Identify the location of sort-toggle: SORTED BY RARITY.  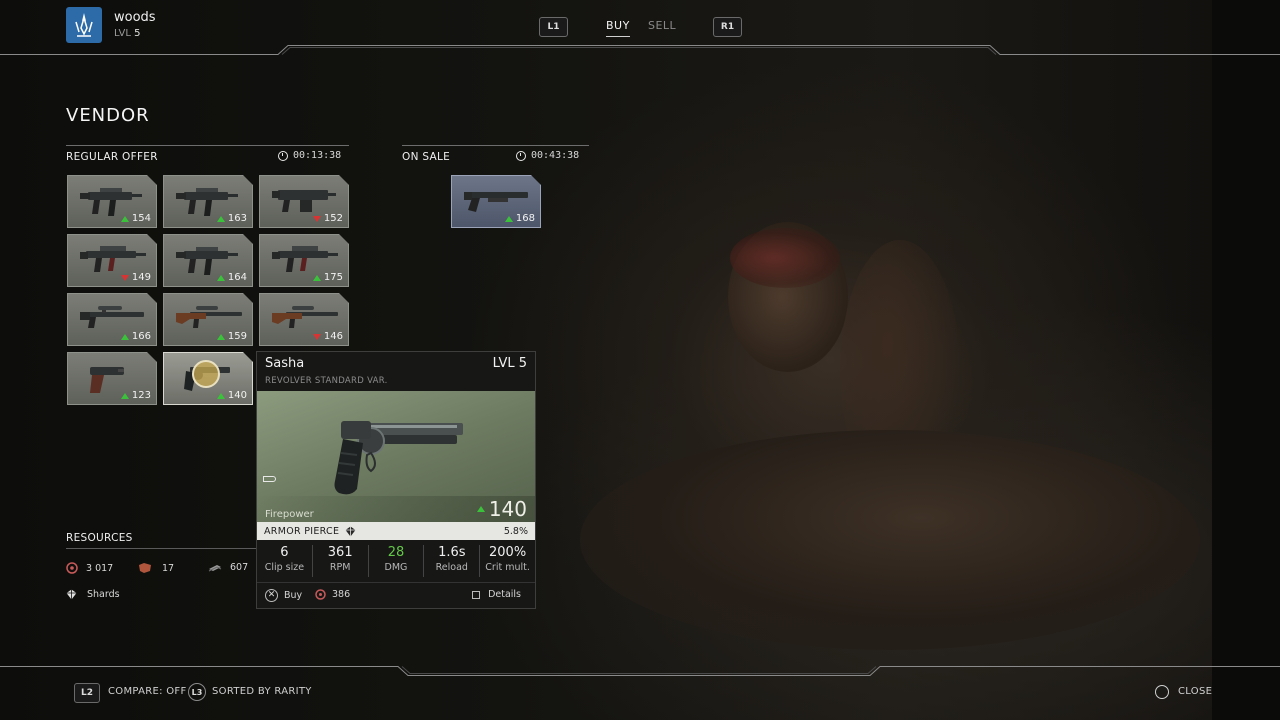
(262, 691).